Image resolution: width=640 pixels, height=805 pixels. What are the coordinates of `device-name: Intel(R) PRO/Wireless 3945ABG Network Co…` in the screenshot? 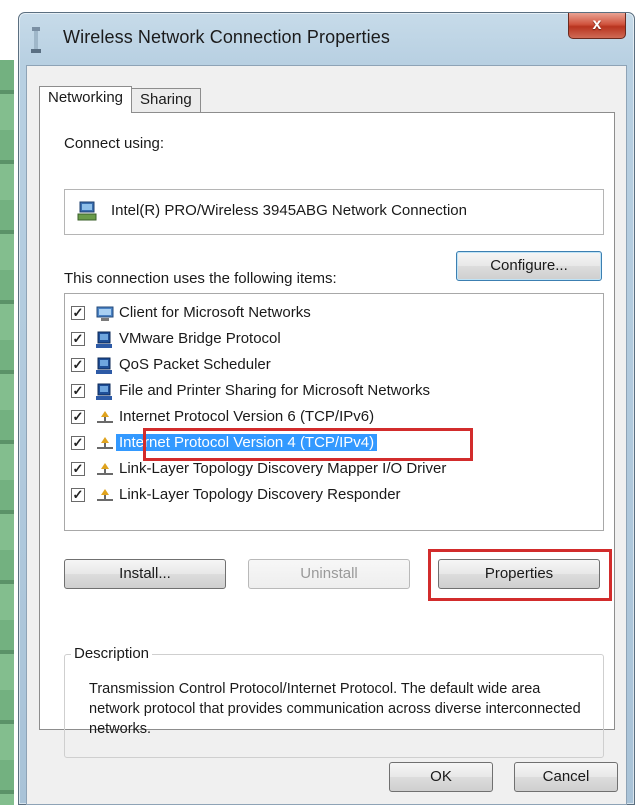 It's located at (289, 210).